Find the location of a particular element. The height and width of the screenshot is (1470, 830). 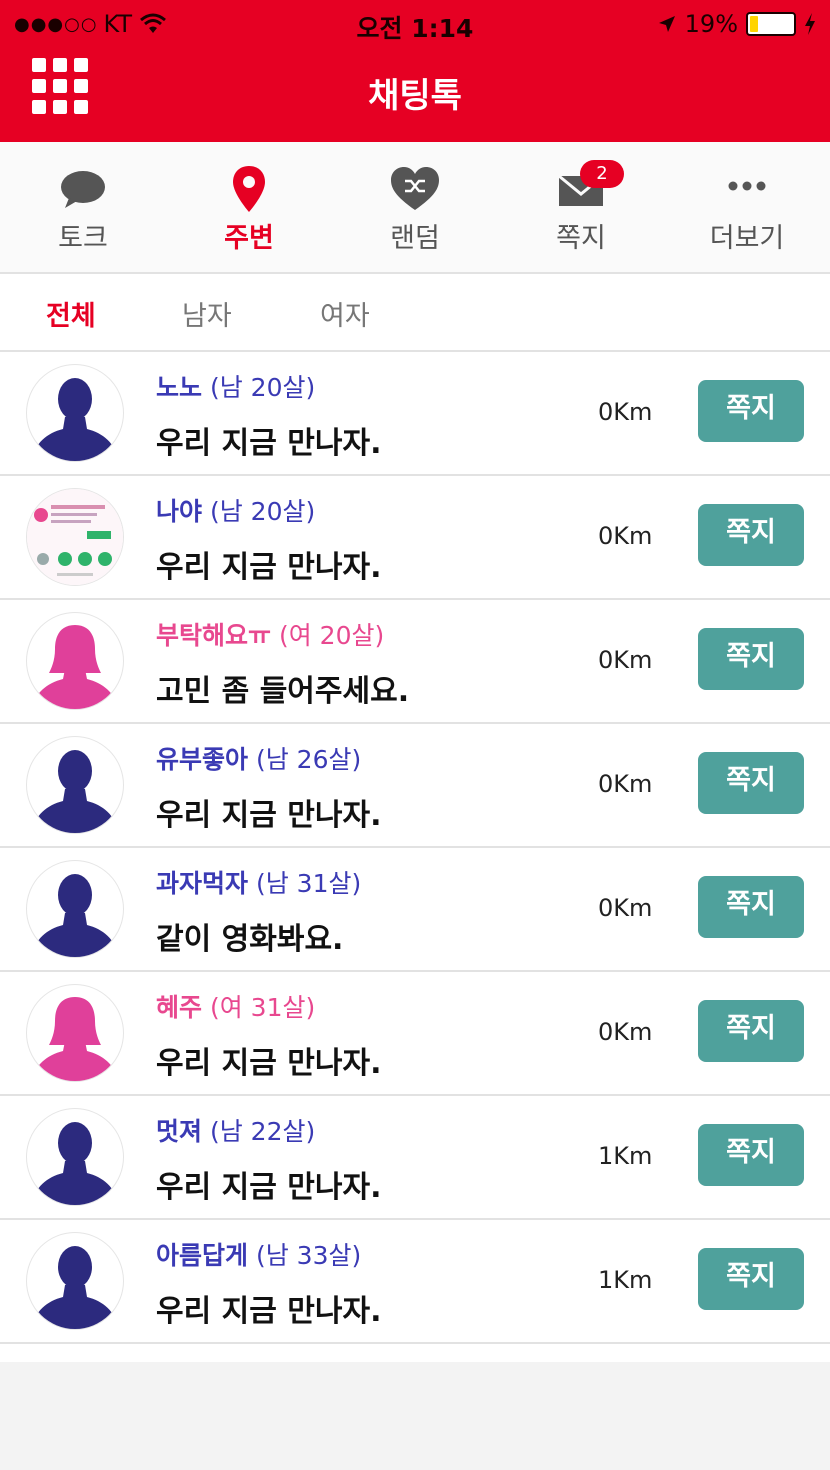

more-dots-icon is located at coordinates (747, 186).